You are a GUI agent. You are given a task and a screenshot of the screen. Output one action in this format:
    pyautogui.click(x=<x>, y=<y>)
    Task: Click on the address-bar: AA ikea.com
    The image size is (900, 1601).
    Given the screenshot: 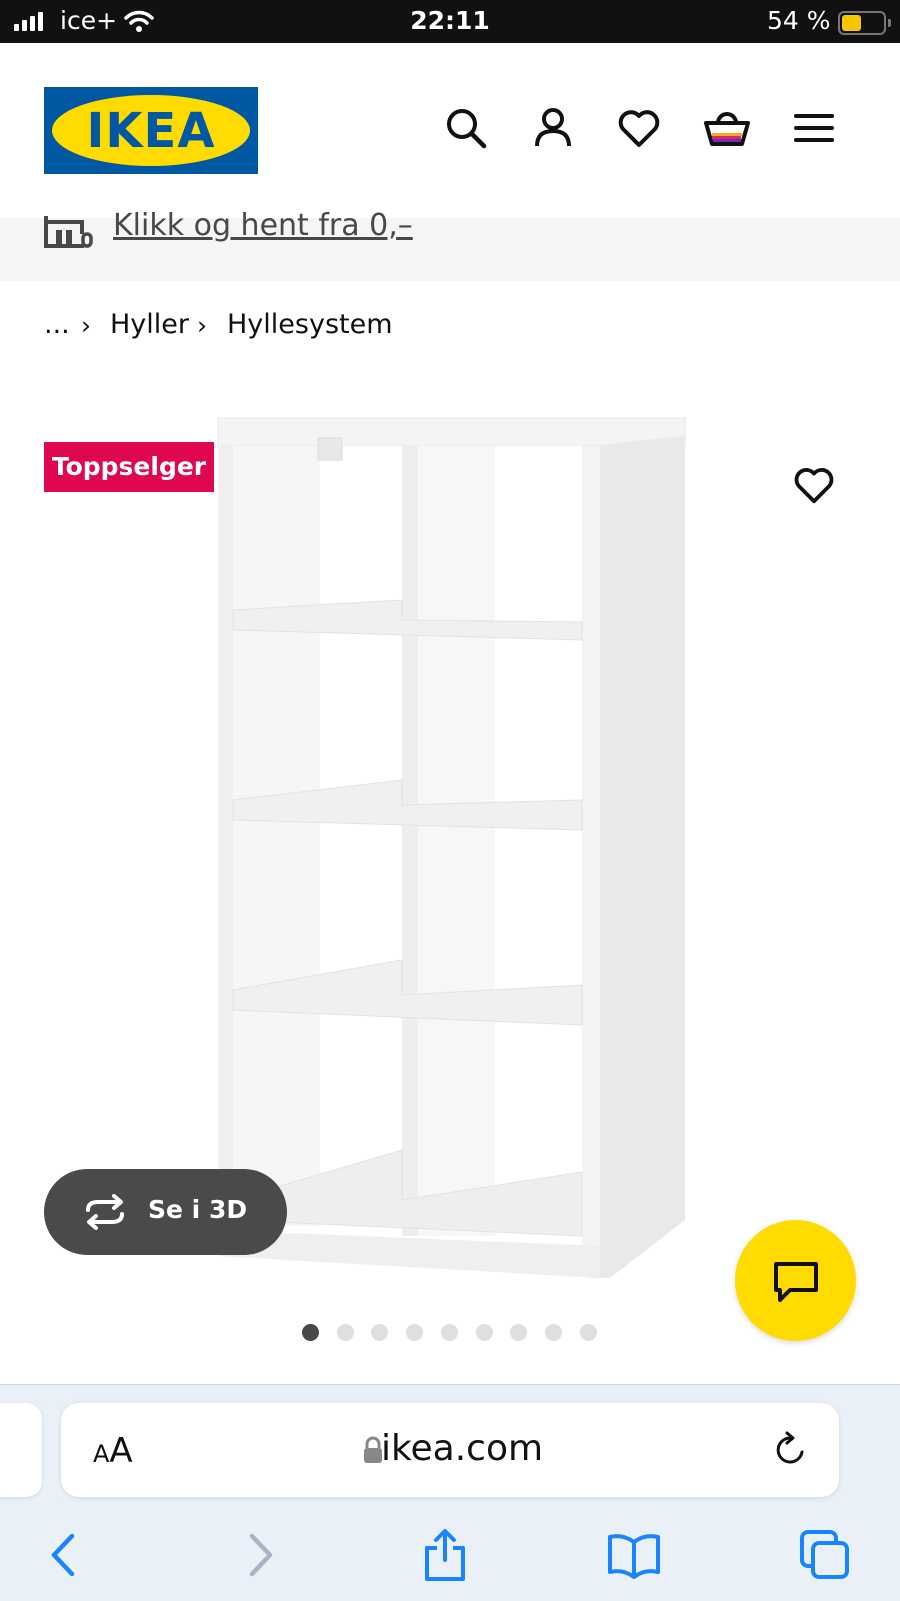 What is the action you would take?
    pyautogui.click(x=450, y=1450)
    